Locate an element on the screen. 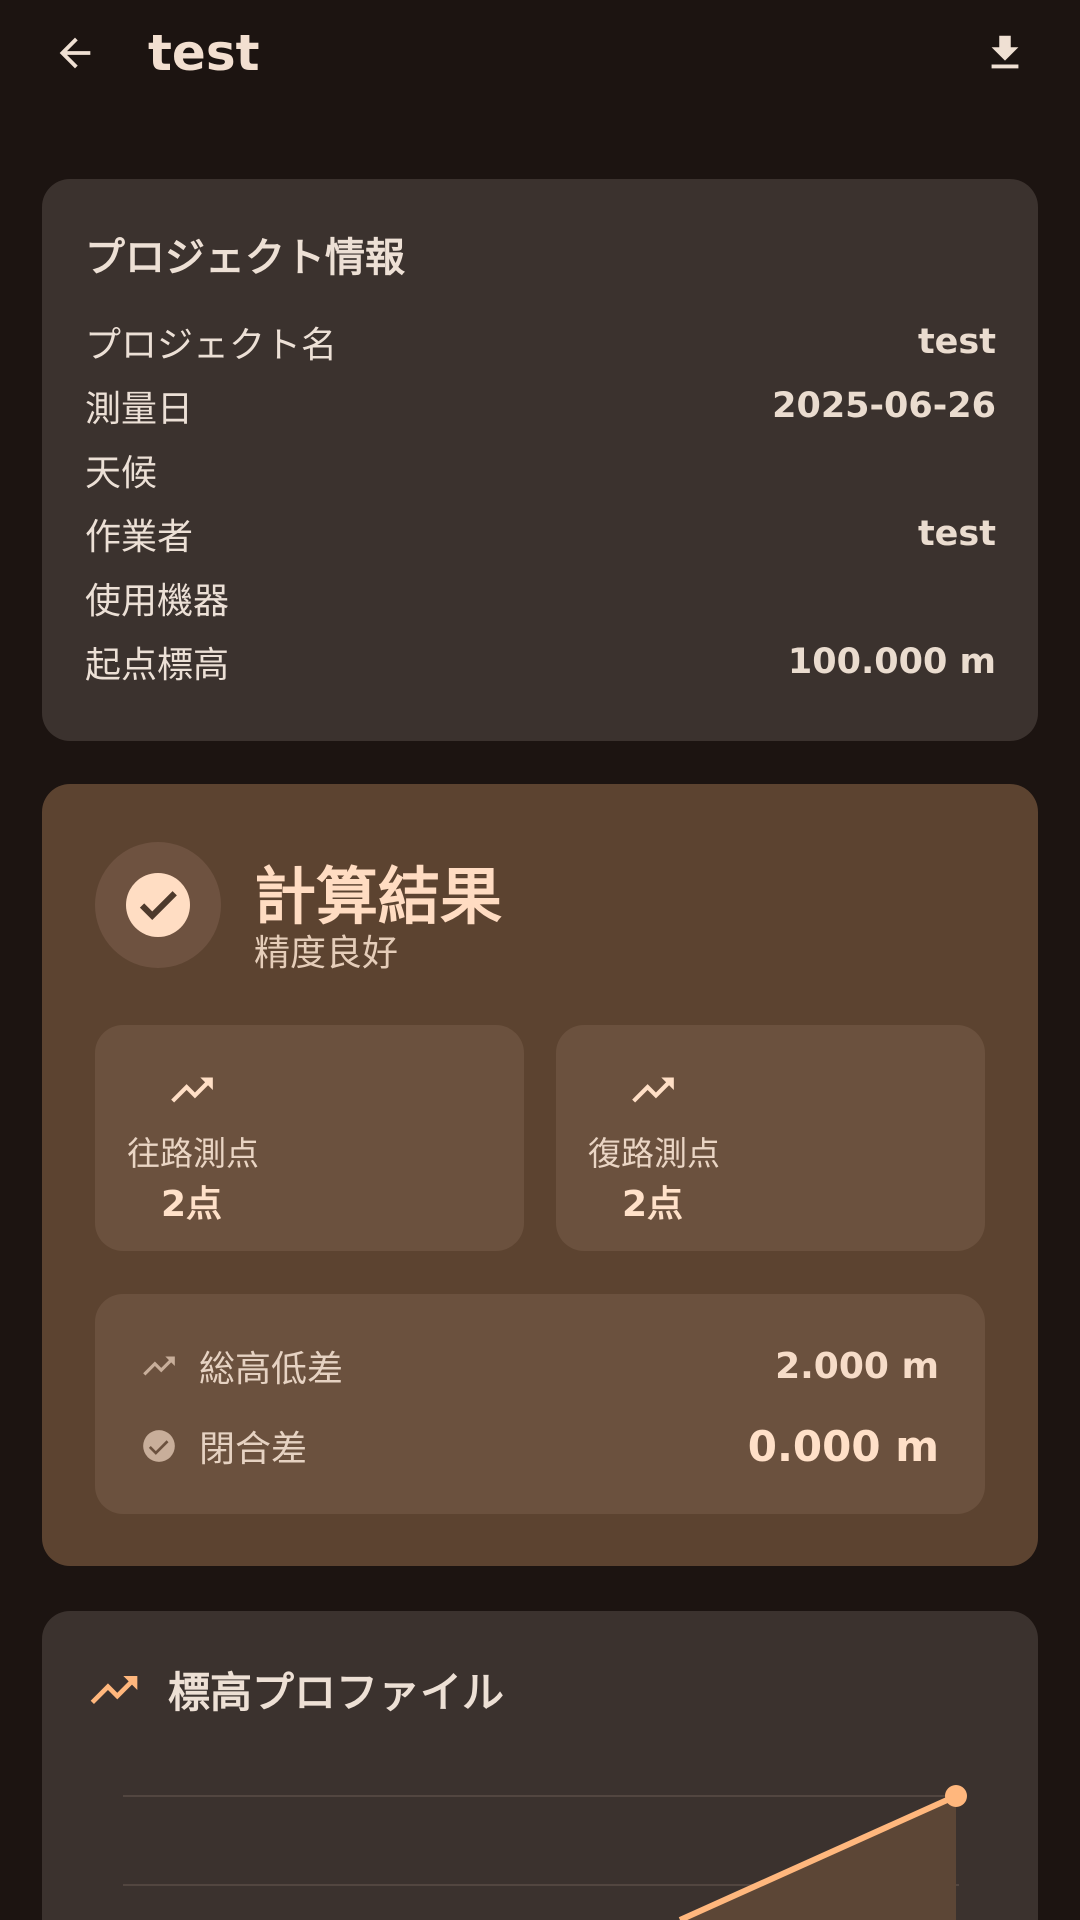 The height and width of the screenshot is (1920, 1080). elevation-profile-chart is located at coordinates (545, 1852).